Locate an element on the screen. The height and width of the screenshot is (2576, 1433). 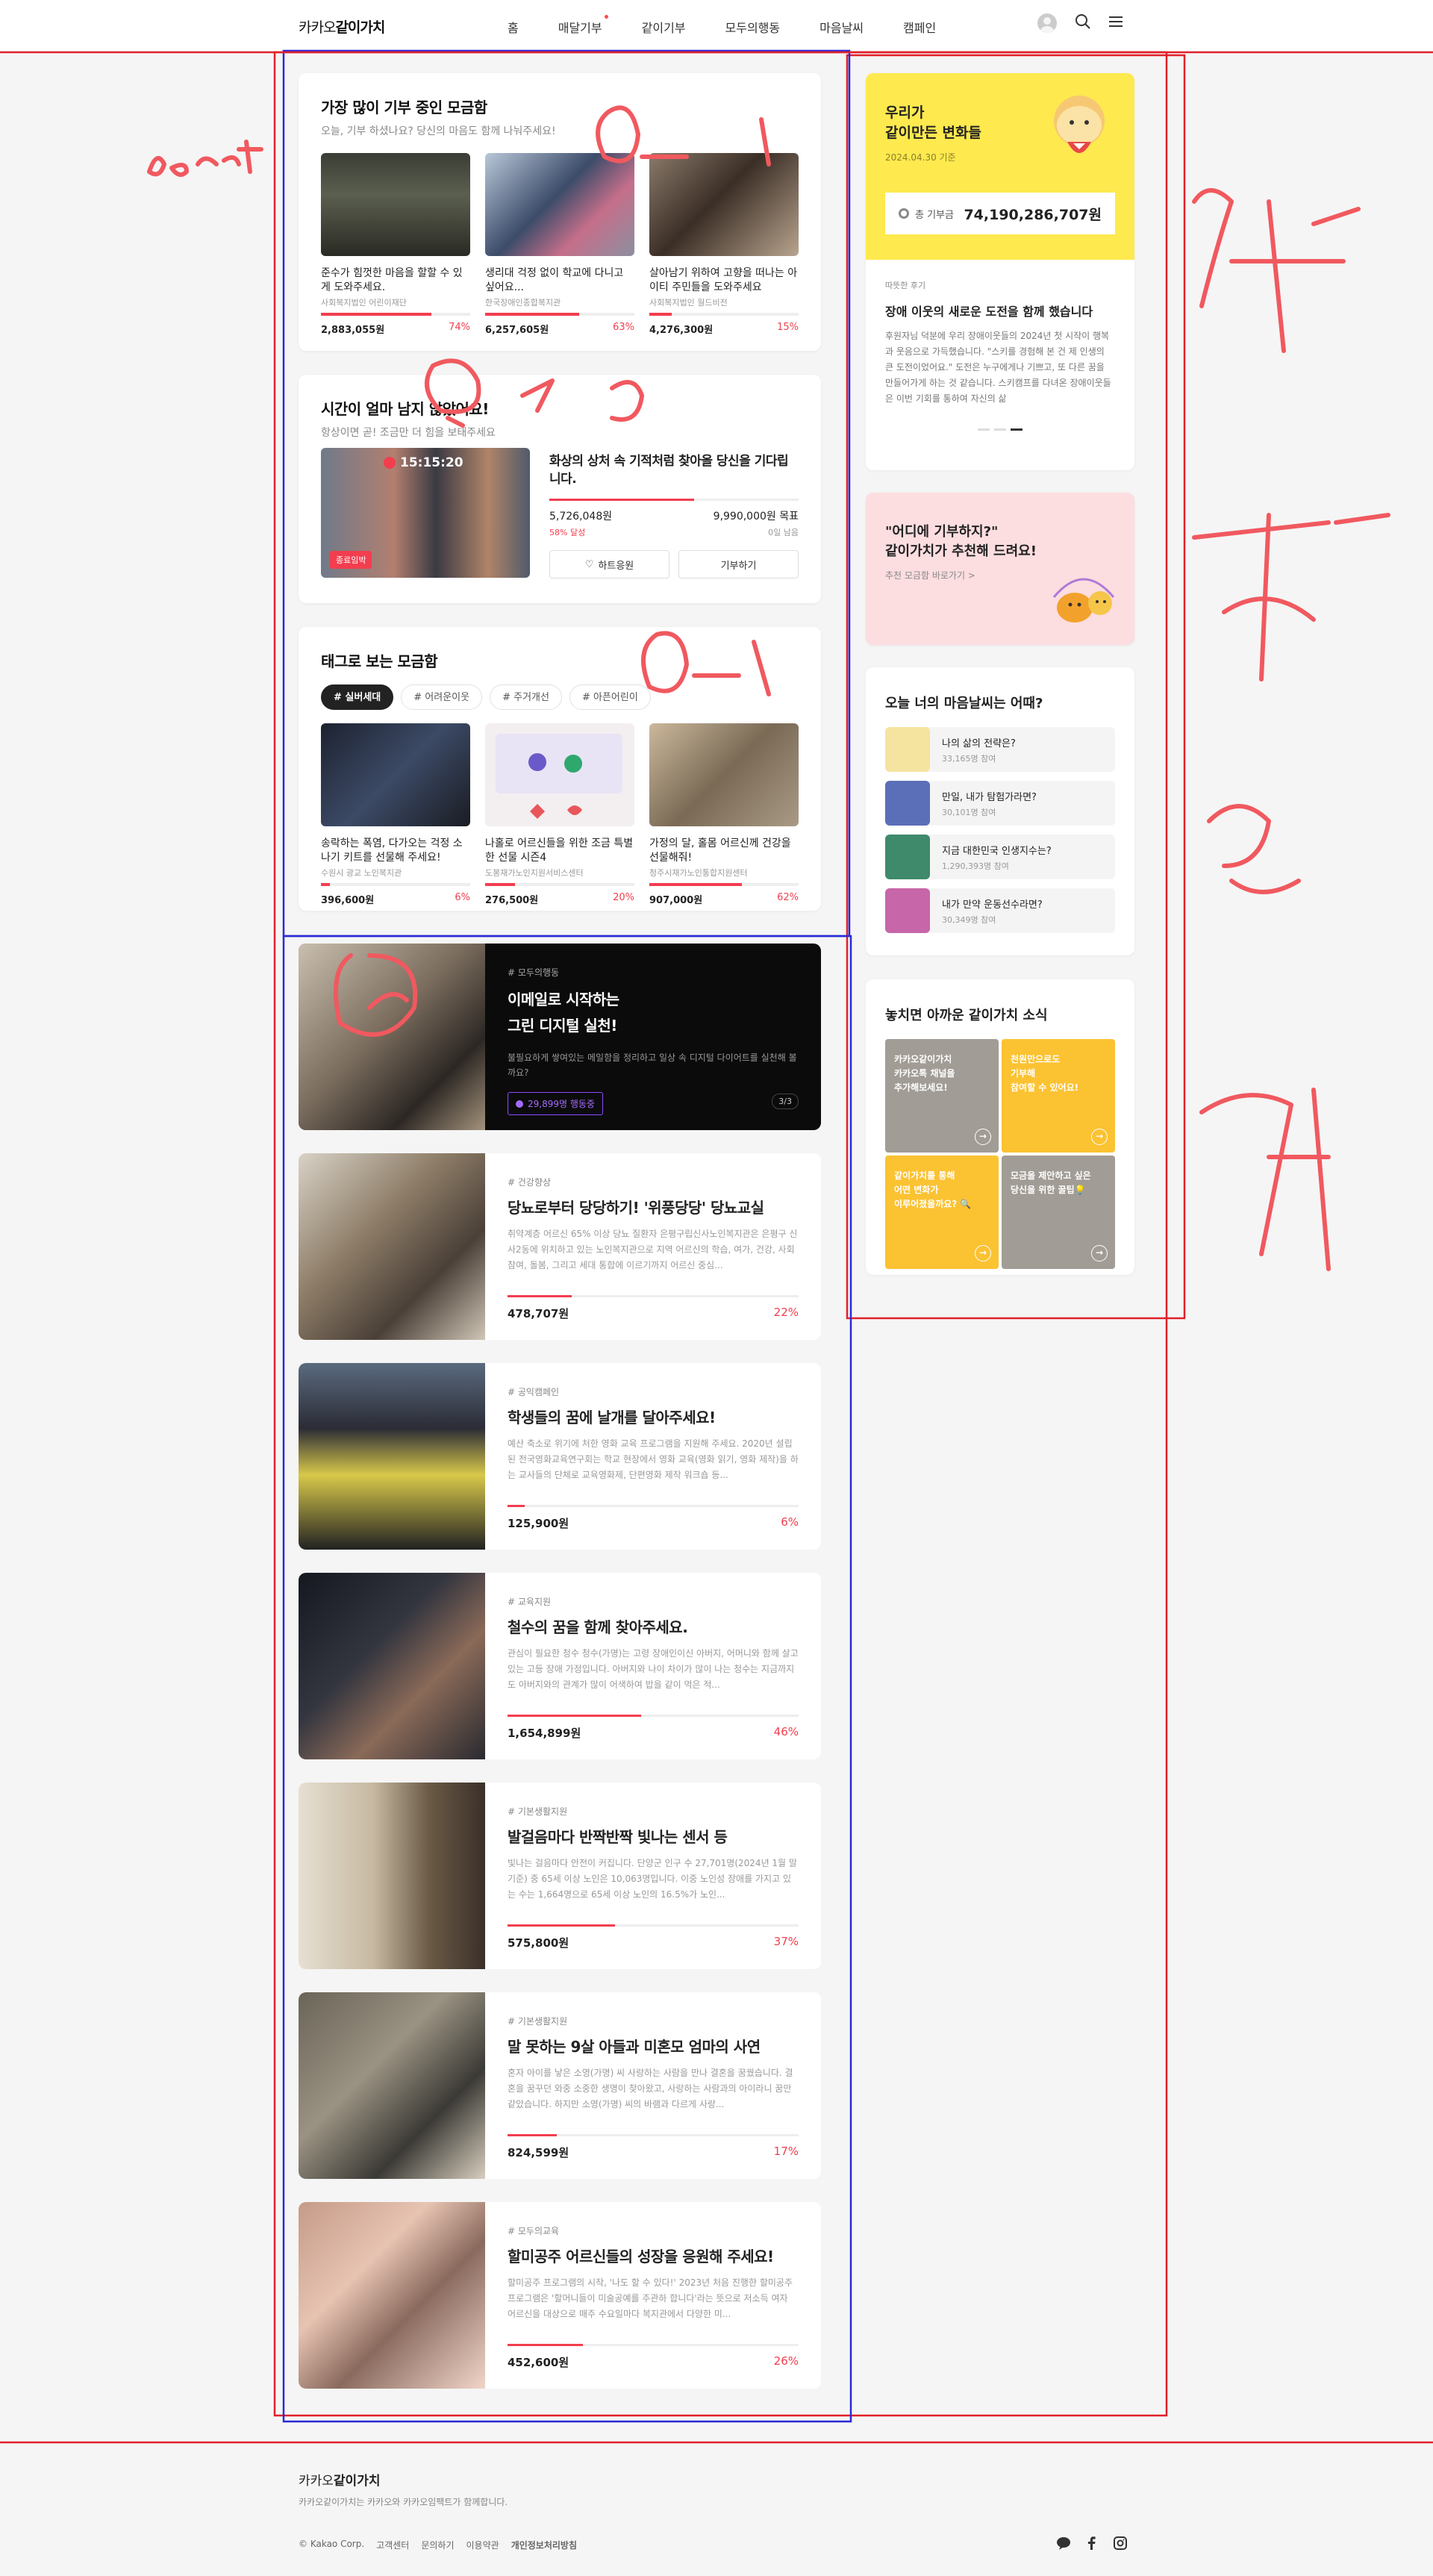
news-tile-changes: 같이가치를 통해 어떤 변화가 이루어졌을까요? 🔍 → is located at coordinates (942, 1212).